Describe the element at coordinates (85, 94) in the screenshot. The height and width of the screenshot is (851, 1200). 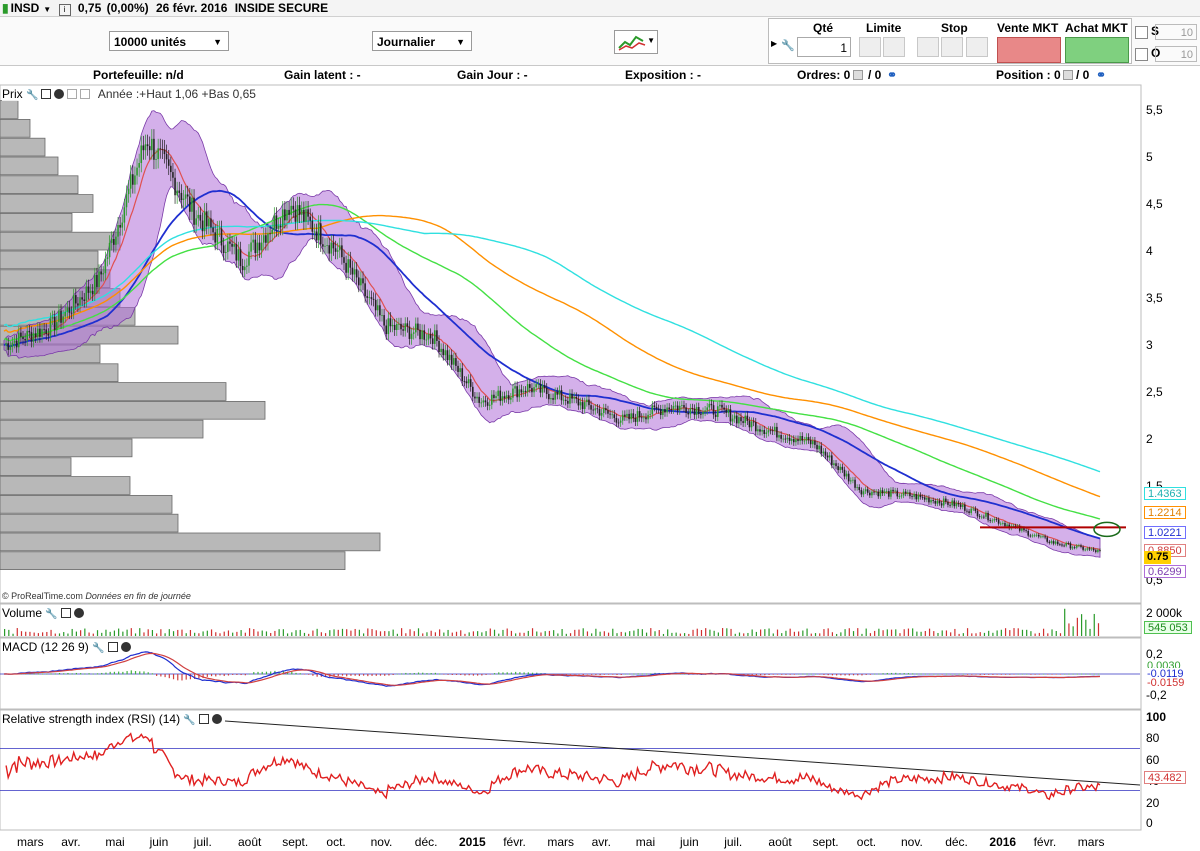
I see `show-icon` at that location.